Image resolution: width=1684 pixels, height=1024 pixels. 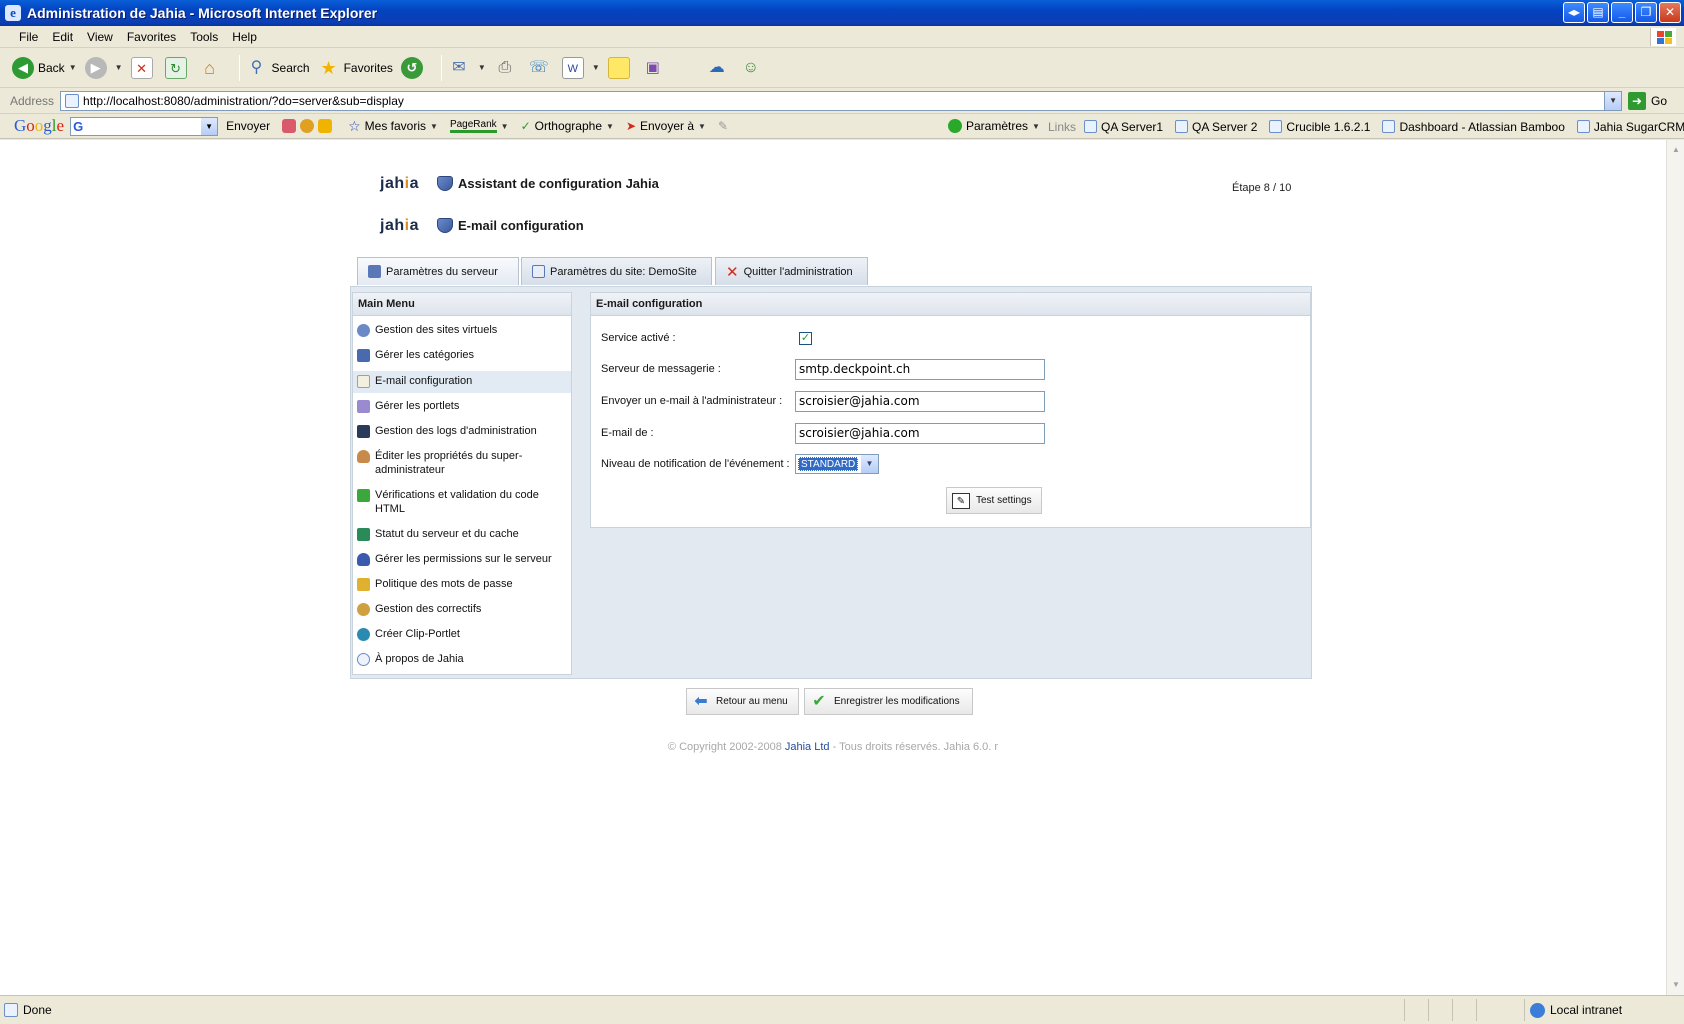 What do you see at coordinates (177, 67) in the screenshot?
I see `refresh-button: ↻` at bounding box center [177, 67].